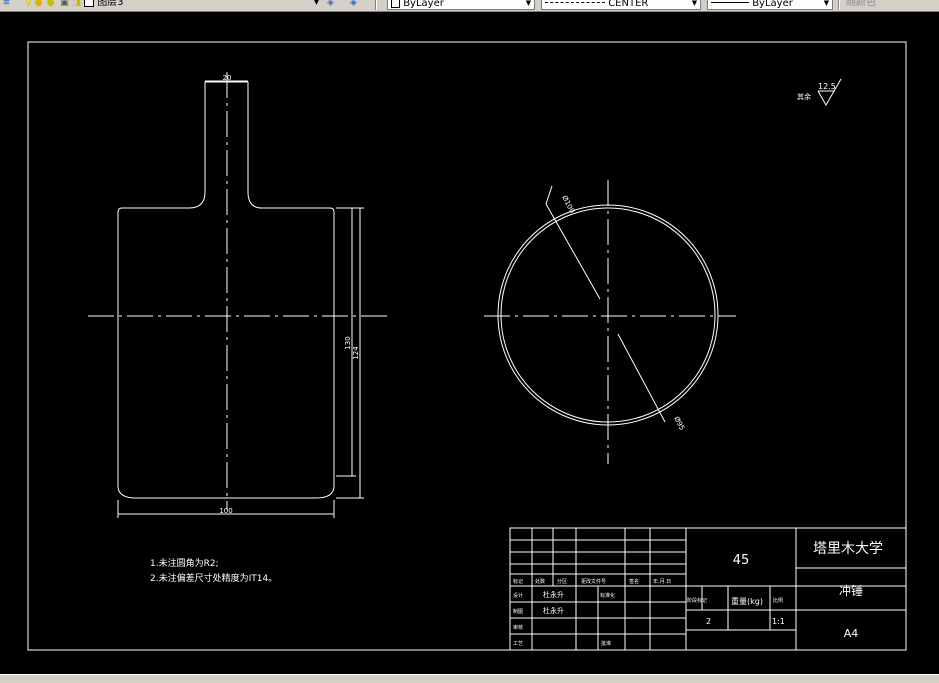 The width and height of the screenshot is (939, 683). What do you see at coordinates (330, 4) in the screenshot?
I see `layer-previous-icon: ◈` at bounding box center [330, 4].